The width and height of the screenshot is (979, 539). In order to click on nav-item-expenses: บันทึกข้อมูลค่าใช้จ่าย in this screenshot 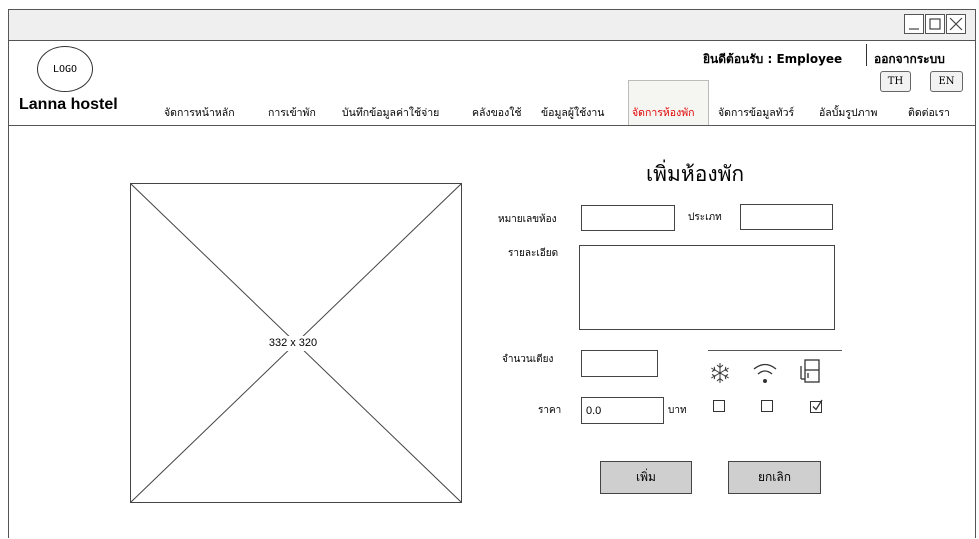, I will do `click(390, 112)`.